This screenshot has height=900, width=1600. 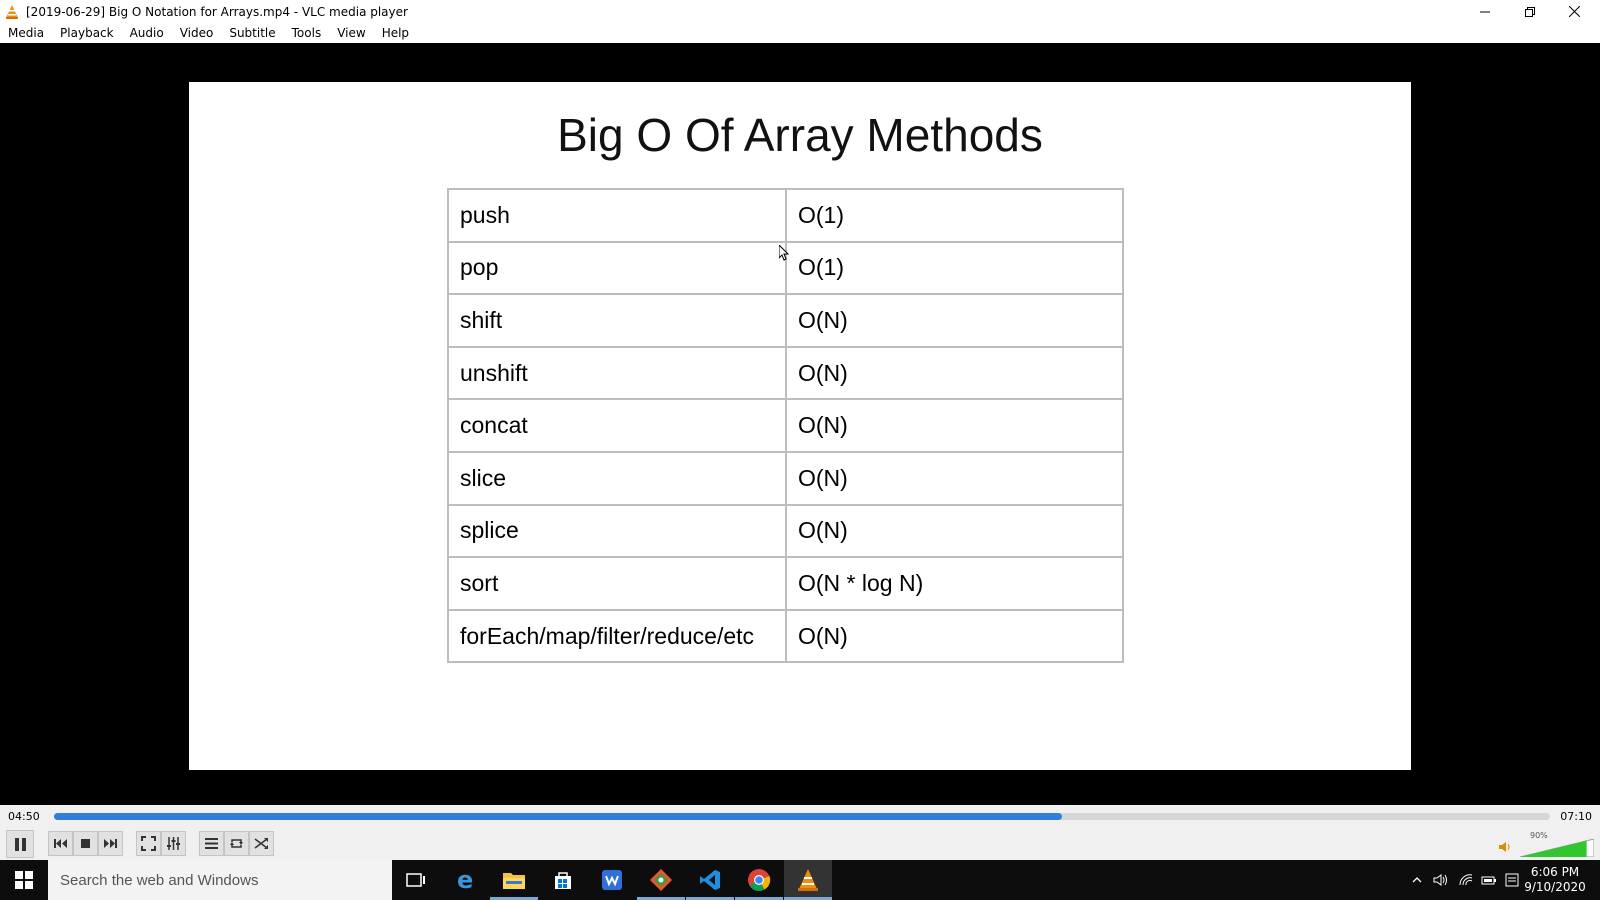 I want to click on table-row: sort O(N * log N), so click(x=785, y=583).